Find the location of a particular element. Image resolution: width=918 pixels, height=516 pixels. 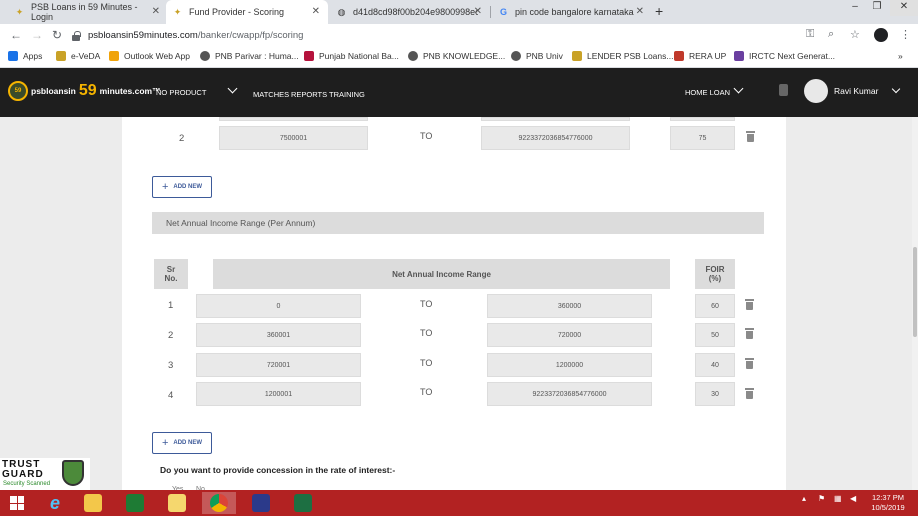

page-scrollbar is located at coordinates (915, 303).